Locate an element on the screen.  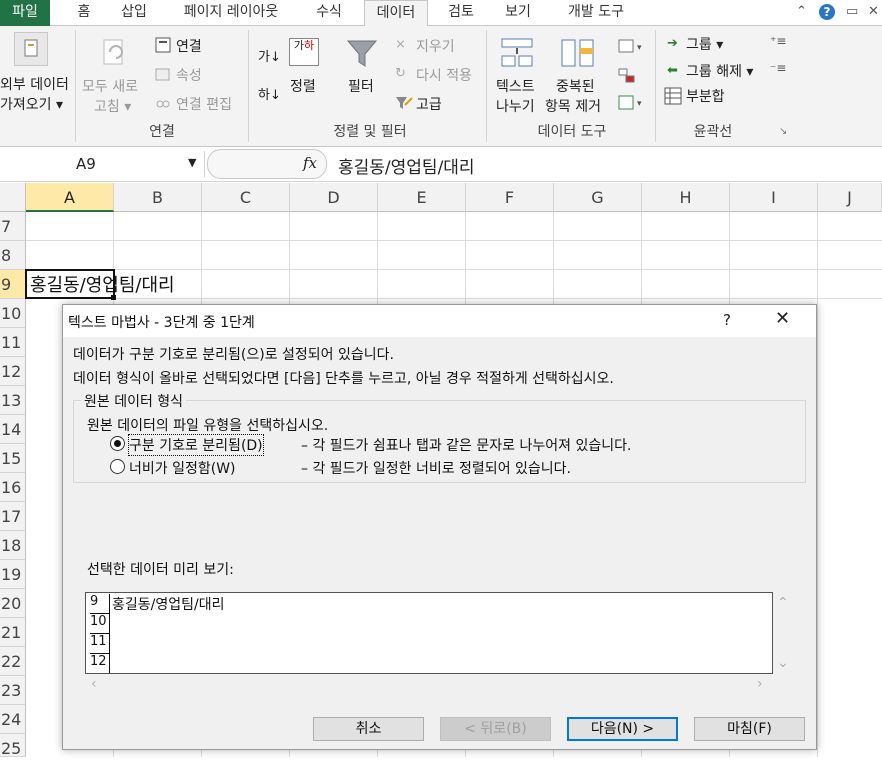
sort-az-icon: 가↓ is located at coordinates (269, 55).